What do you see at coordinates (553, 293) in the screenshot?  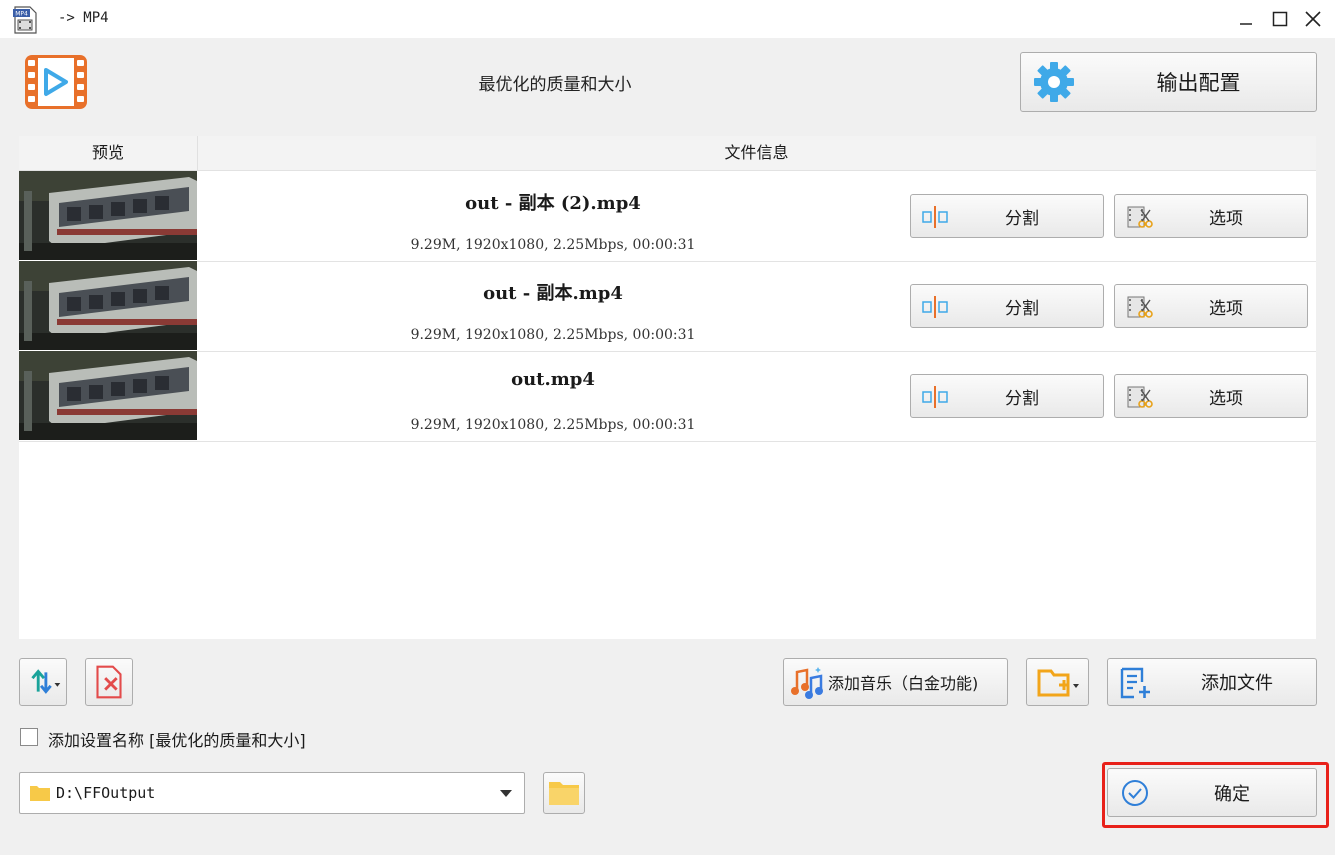 I see `file-name: out - 副本.mp4` at bounding box center [553, 293].